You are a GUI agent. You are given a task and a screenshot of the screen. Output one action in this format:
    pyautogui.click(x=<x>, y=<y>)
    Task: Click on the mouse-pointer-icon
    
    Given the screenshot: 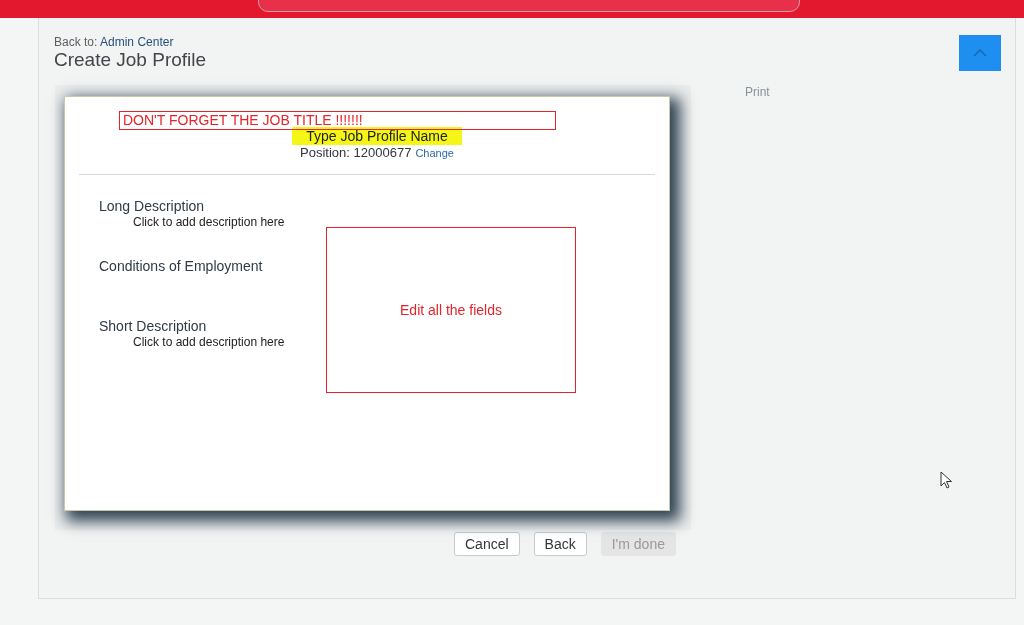 What is the action you would take?
    pyautogui.click(x=946, y=480)
    